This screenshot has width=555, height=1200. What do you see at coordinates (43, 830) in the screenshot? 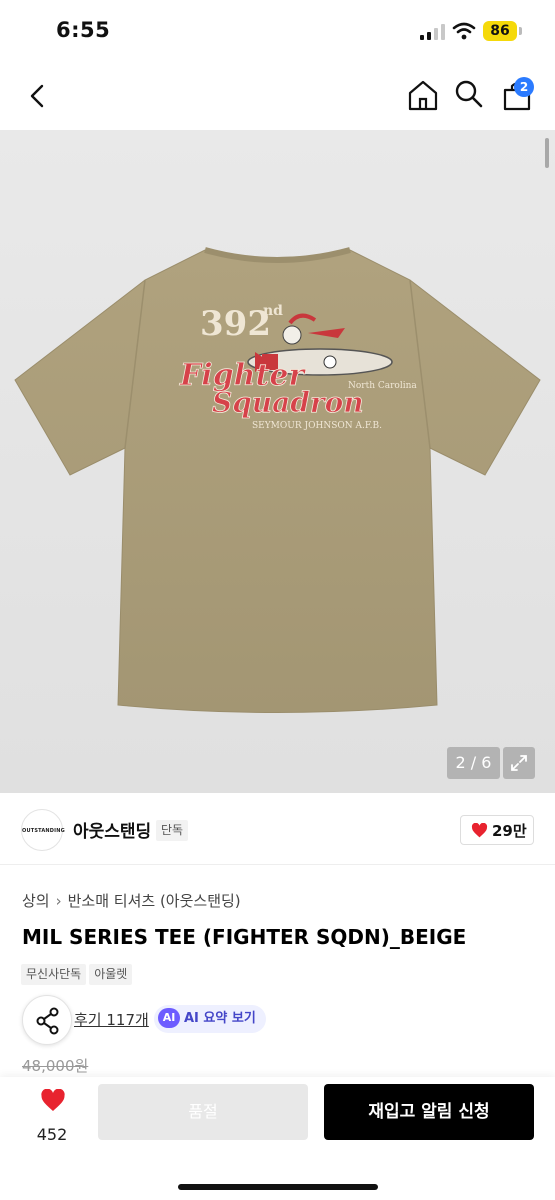
I see `brand-logo: OUTSTANDING` at bounding box center [43, 830].